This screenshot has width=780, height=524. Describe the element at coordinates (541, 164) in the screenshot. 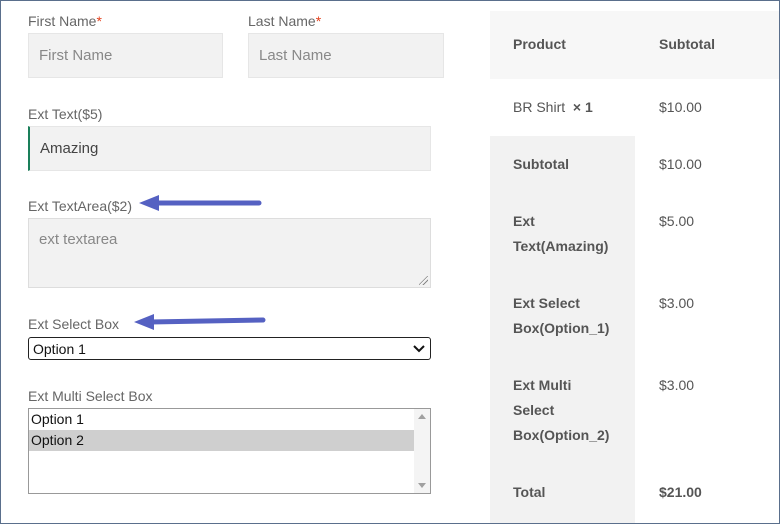

I see `subtotal-label: Subtotal` at that location.